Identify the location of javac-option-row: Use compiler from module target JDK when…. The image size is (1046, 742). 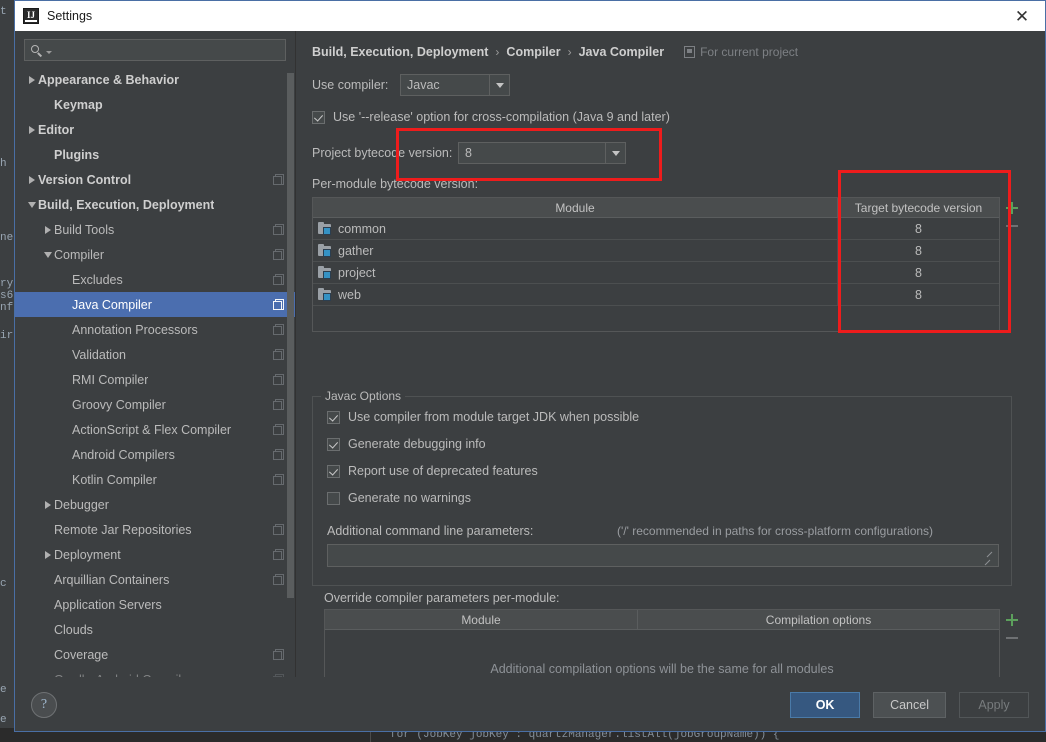
(669, 417).